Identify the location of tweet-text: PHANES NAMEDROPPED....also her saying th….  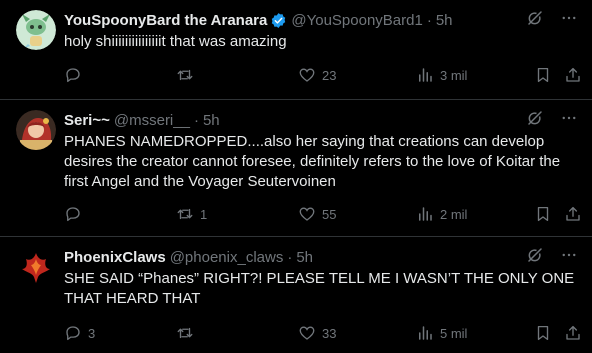
(312, 161).